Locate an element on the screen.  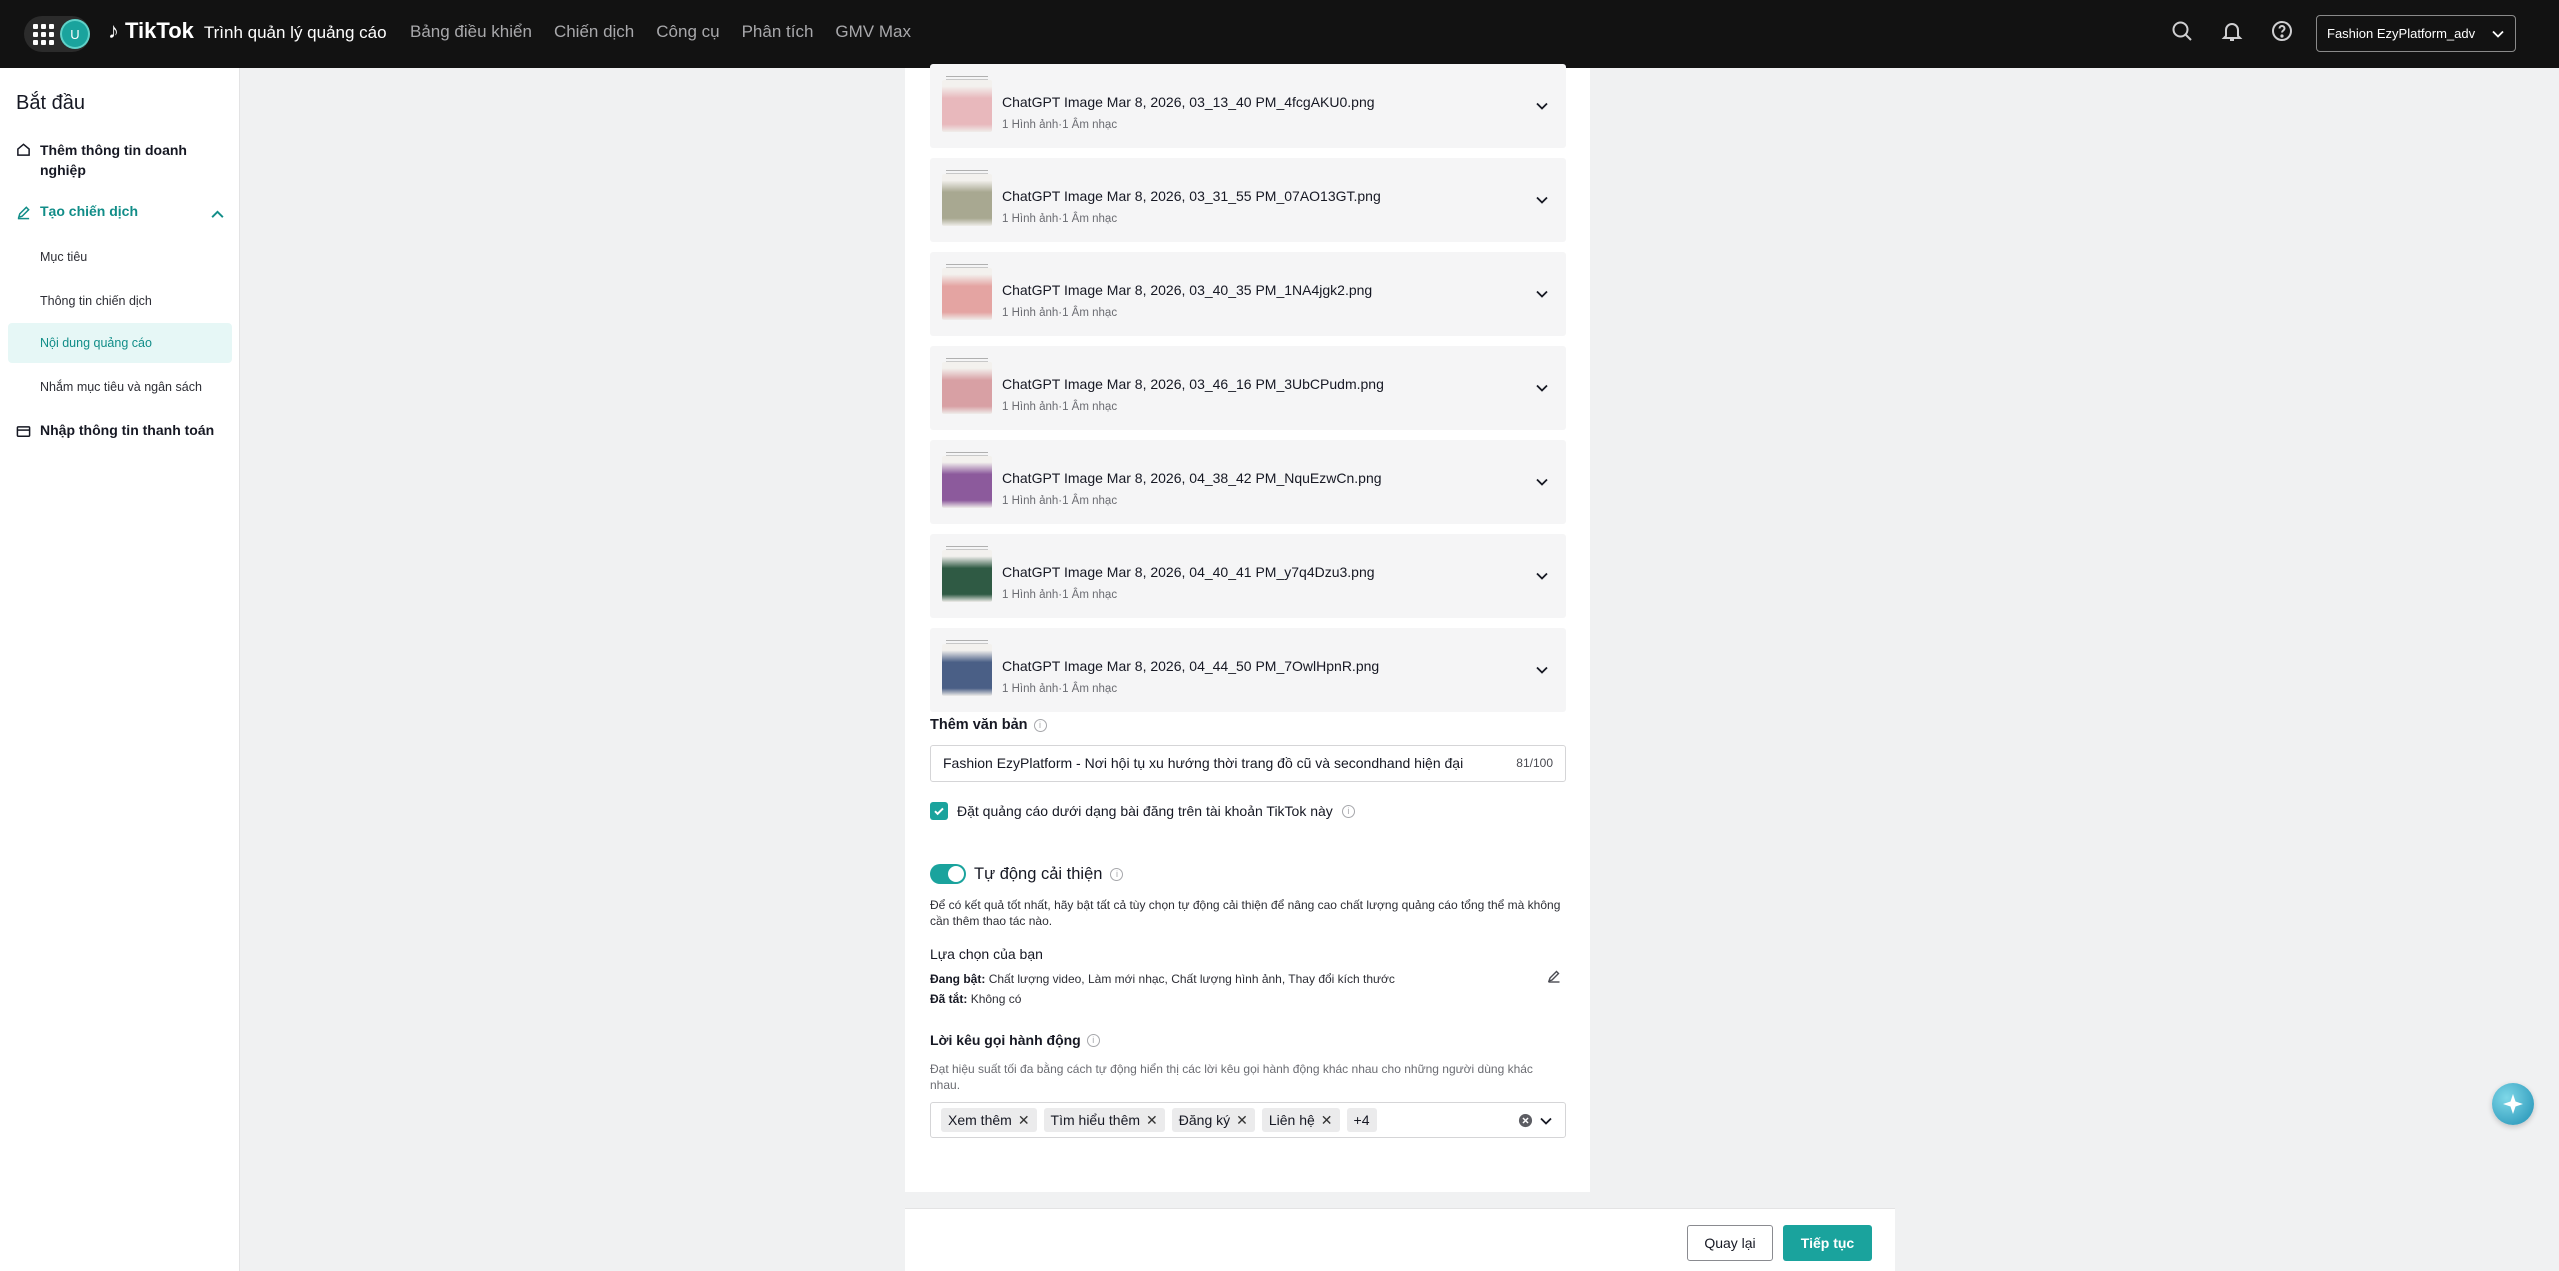
sidebar-title: Bắt đầu is located at coordinates (50, 103).